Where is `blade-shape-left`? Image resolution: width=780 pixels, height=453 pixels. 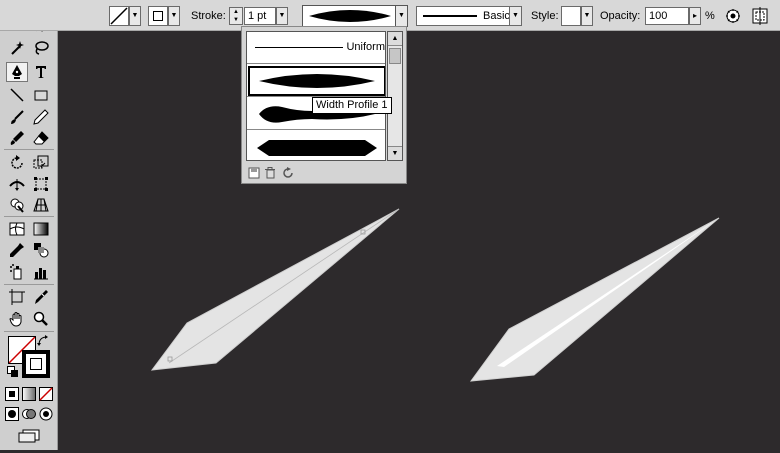
blade-shape-left is located at coordinates (275, 289).